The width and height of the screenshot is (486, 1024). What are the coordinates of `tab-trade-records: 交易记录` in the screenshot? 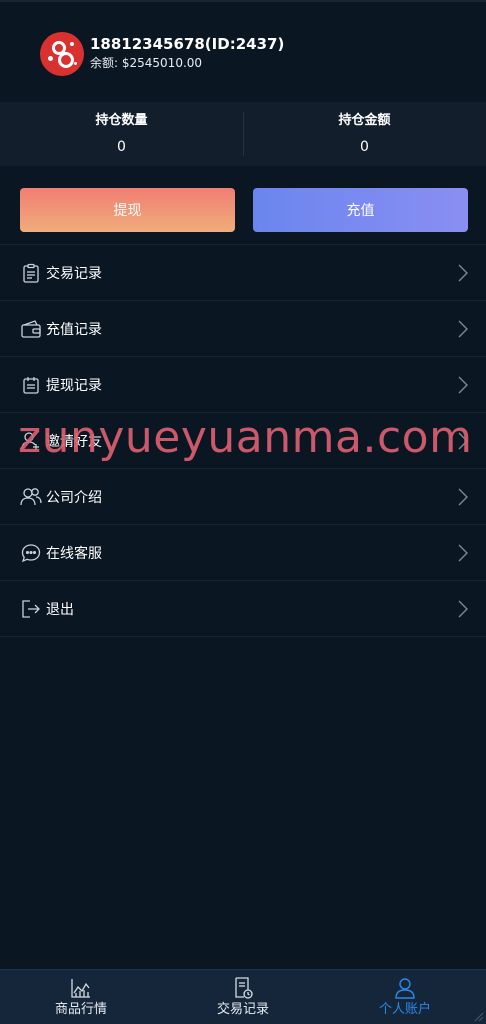 It's located at (243, 997).